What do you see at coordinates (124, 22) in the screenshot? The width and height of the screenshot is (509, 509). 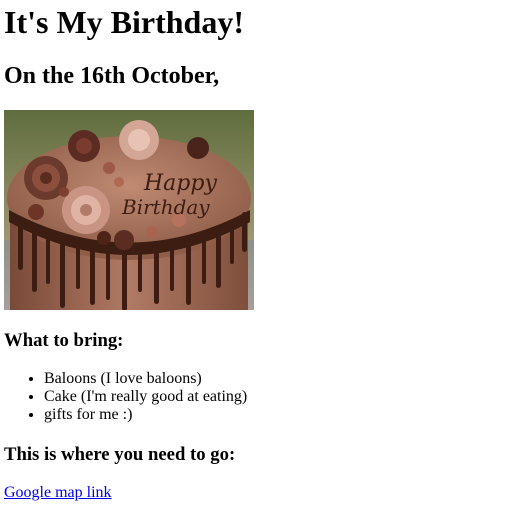 I see `page-title: It's My Birthday!` at bounding box center [124, 22].